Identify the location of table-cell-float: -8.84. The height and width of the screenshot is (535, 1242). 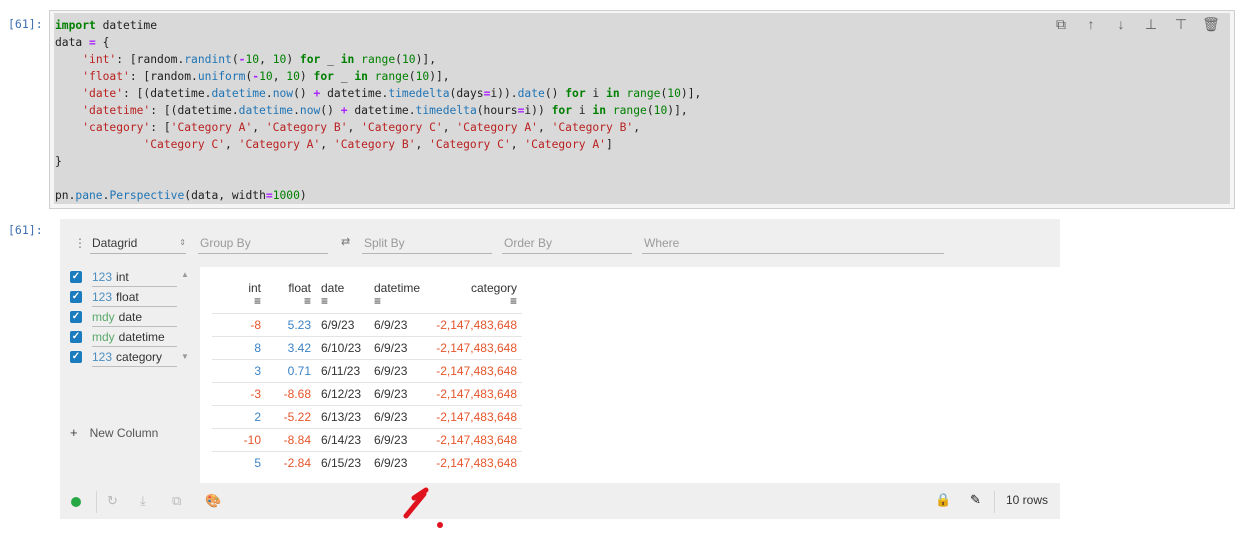
(291, 439).